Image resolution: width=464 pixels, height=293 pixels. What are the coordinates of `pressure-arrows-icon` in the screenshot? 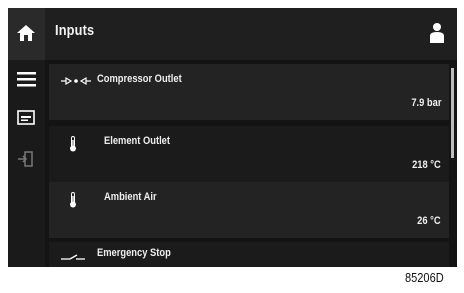 It's located at (76, 81).